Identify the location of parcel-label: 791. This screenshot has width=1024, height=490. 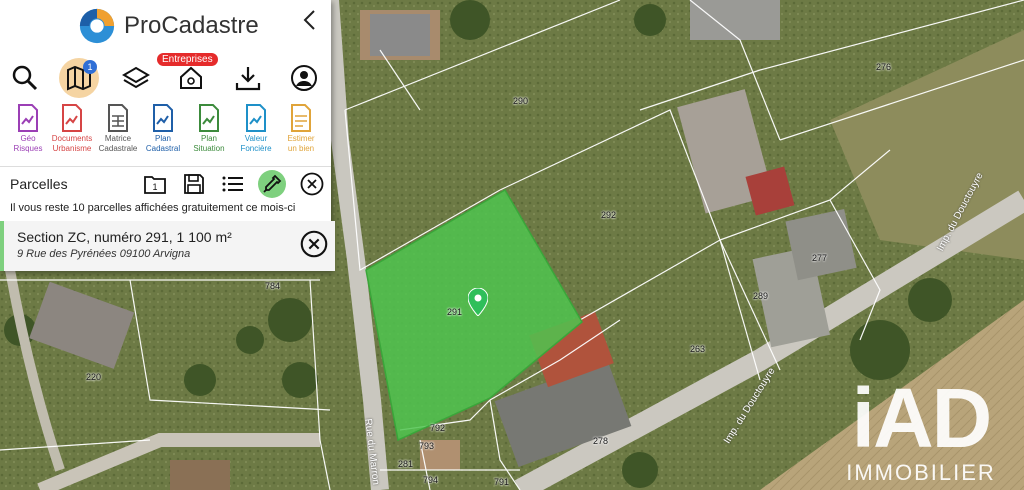
(502, 482).